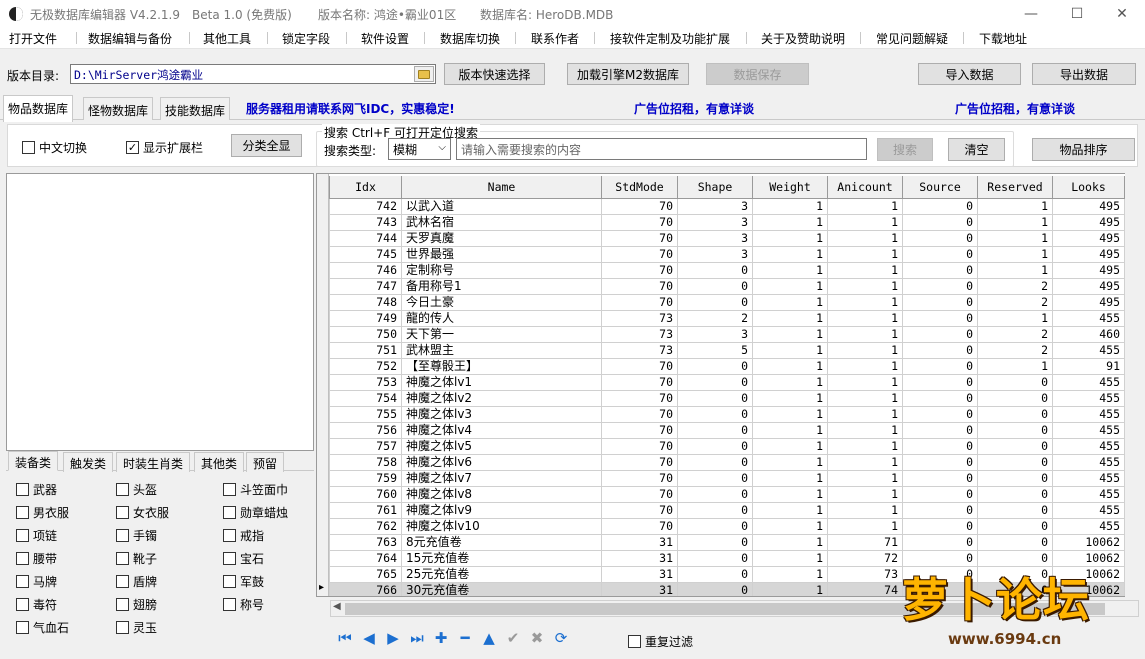 This screenshot has width=1145, height=659. What do you see at coordinates (88, 462) in the screenshot?
I see `tab-trigger: 触发类` at bounding box center [88, 462].